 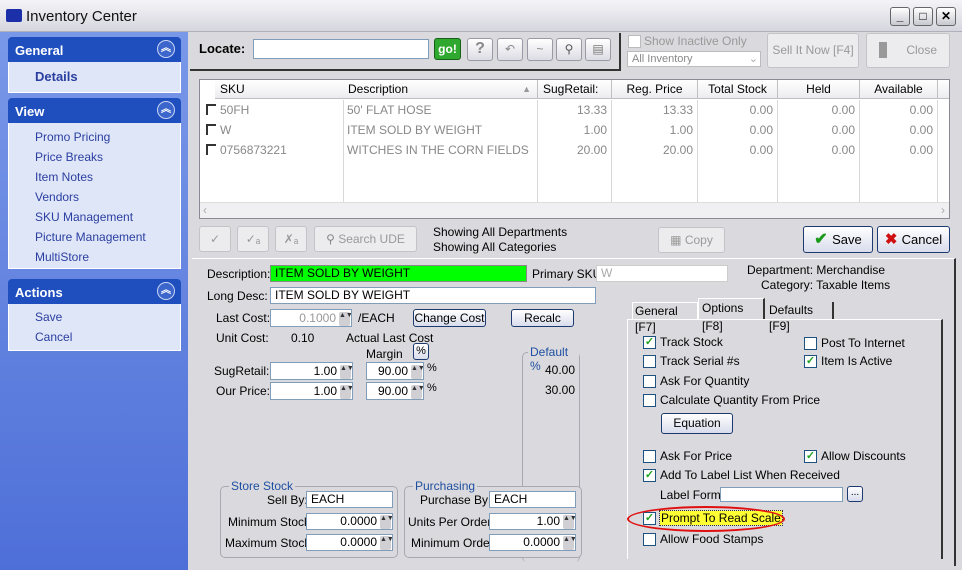 What do you see at coordinates (649, 400) in the screenshot?
I see `calc-qty-checkbox` at bounding box center [649, 400].